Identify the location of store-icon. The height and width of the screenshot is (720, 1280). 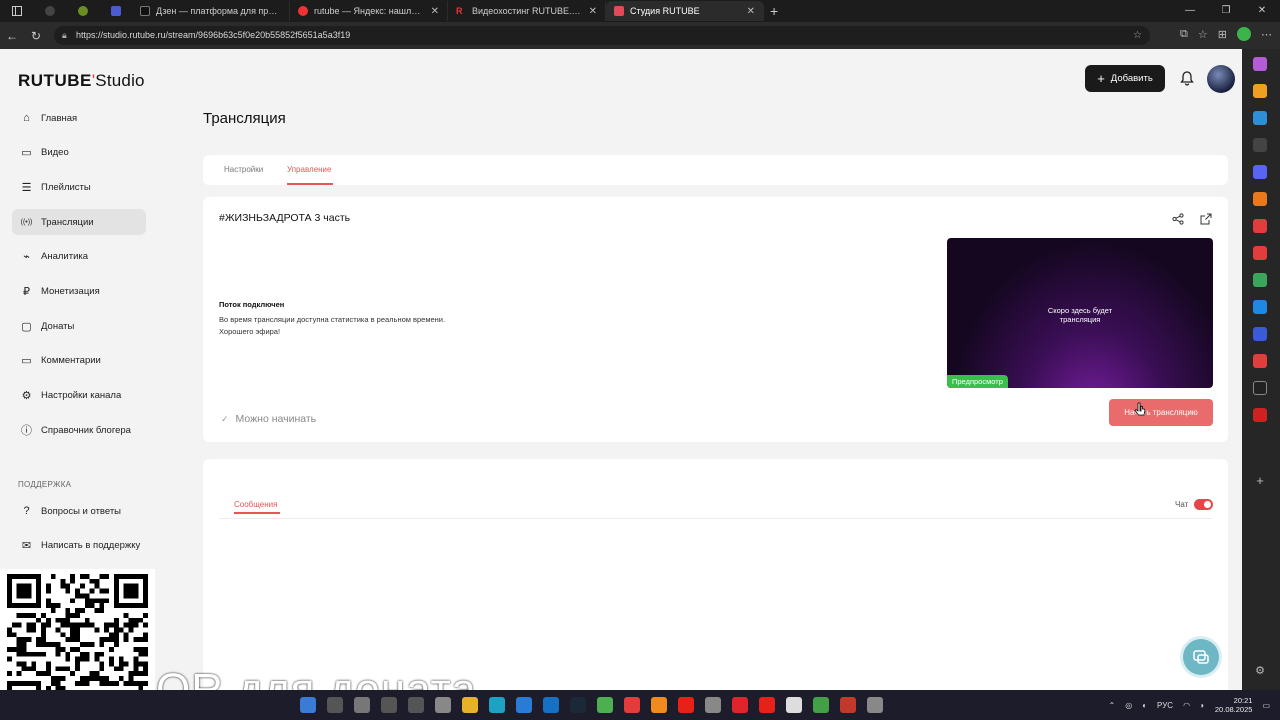
(551, 705).